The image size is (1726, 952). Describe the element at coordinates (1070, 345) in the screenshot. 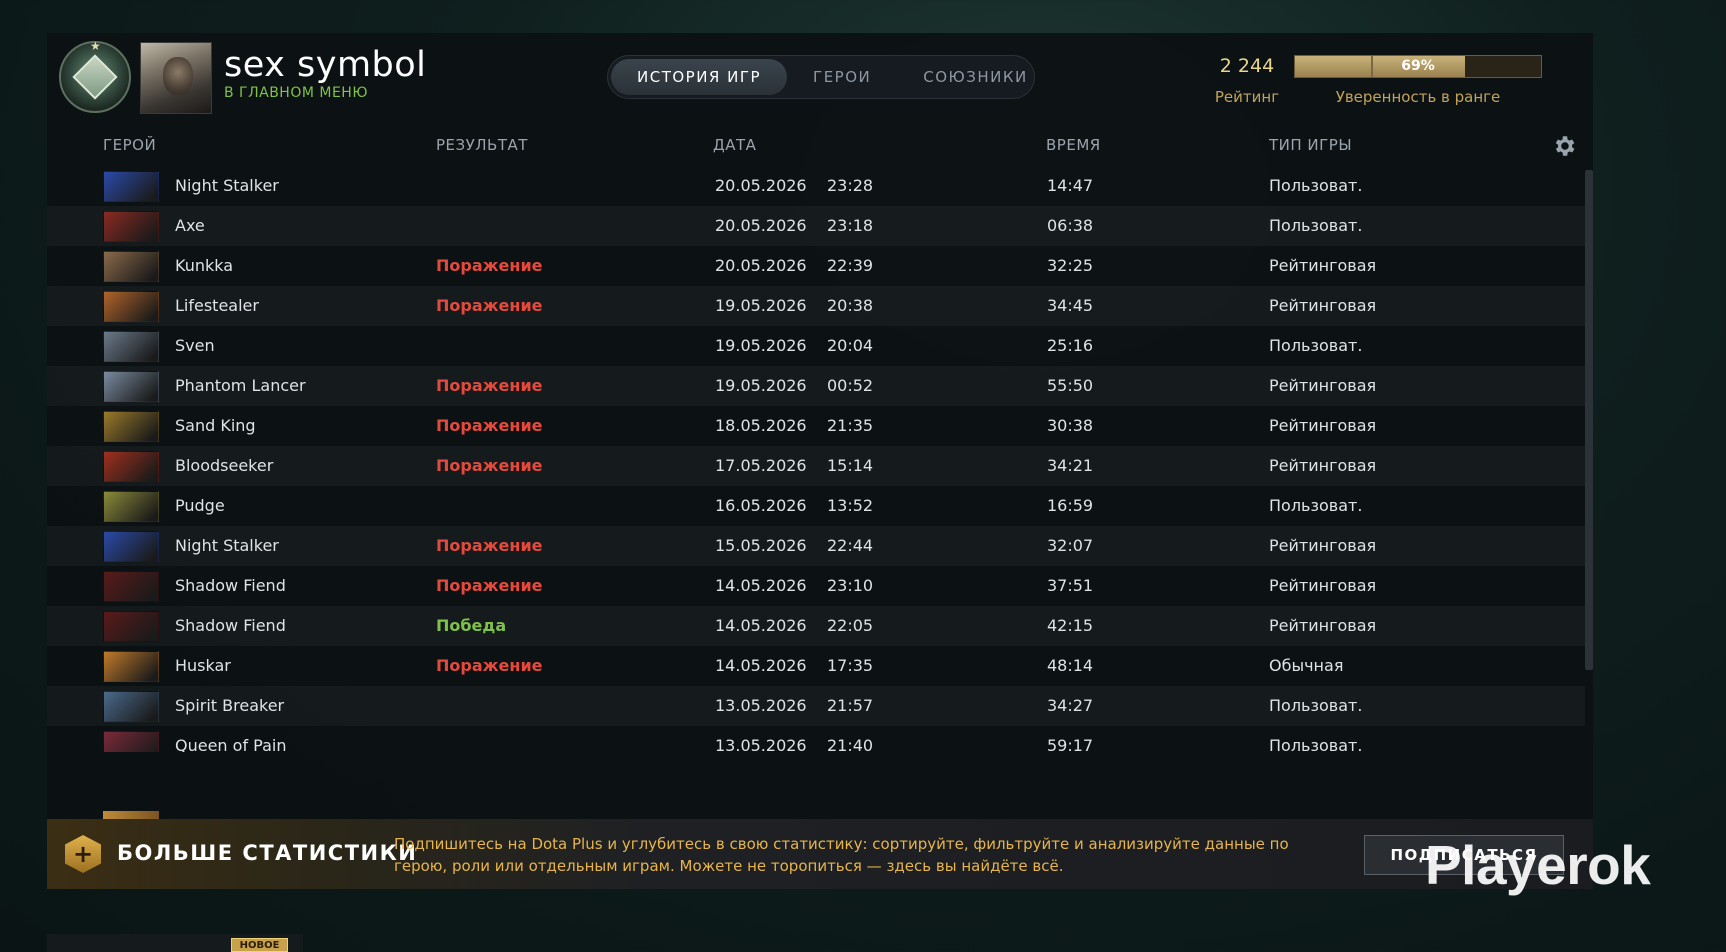

I see `match-duration: 25:16` at that location.